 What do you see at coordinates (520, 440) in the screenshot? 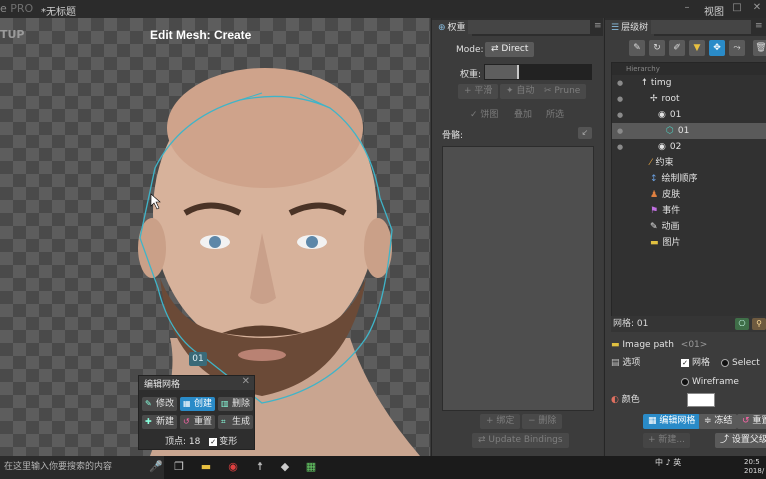
I see `update-bindings-button: ⇄ Update Bindings` at bounding box center [520, 440].